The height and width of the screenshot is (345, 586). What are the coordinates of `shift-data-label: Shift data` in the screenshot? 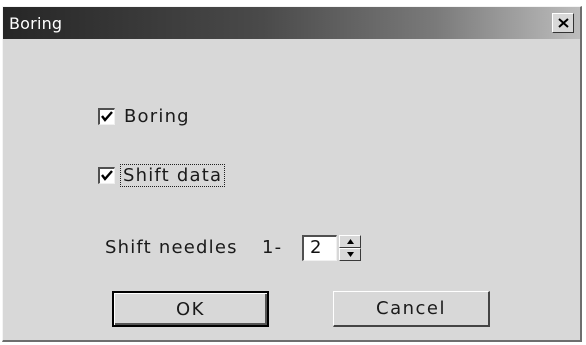 It's located at (173, 175).